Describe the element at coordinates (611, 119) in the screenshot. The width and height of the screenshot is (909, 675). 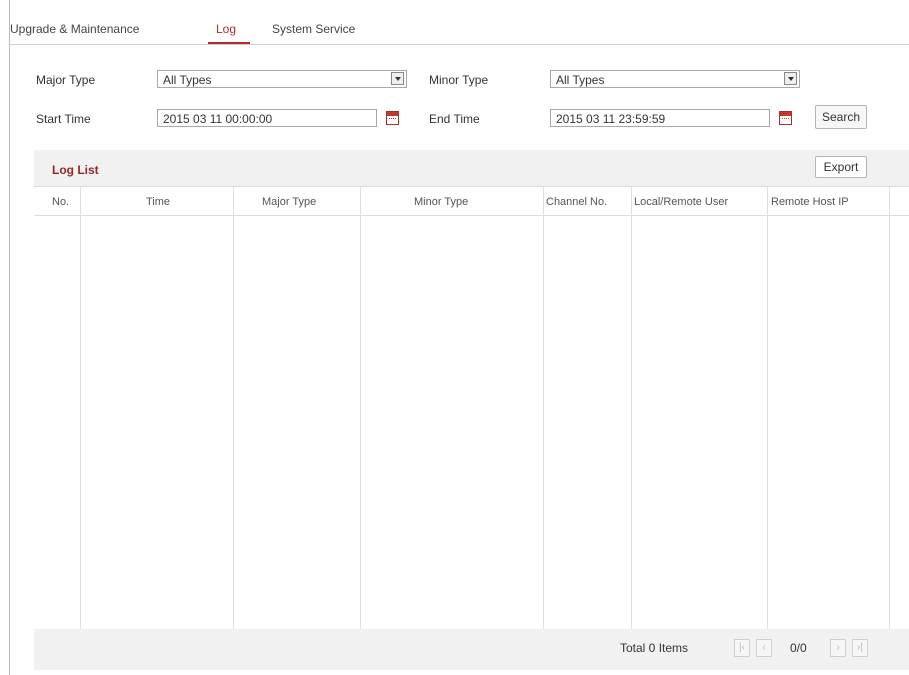
I see `end-time-value: 2015 03 11 23:59:59` at that location.